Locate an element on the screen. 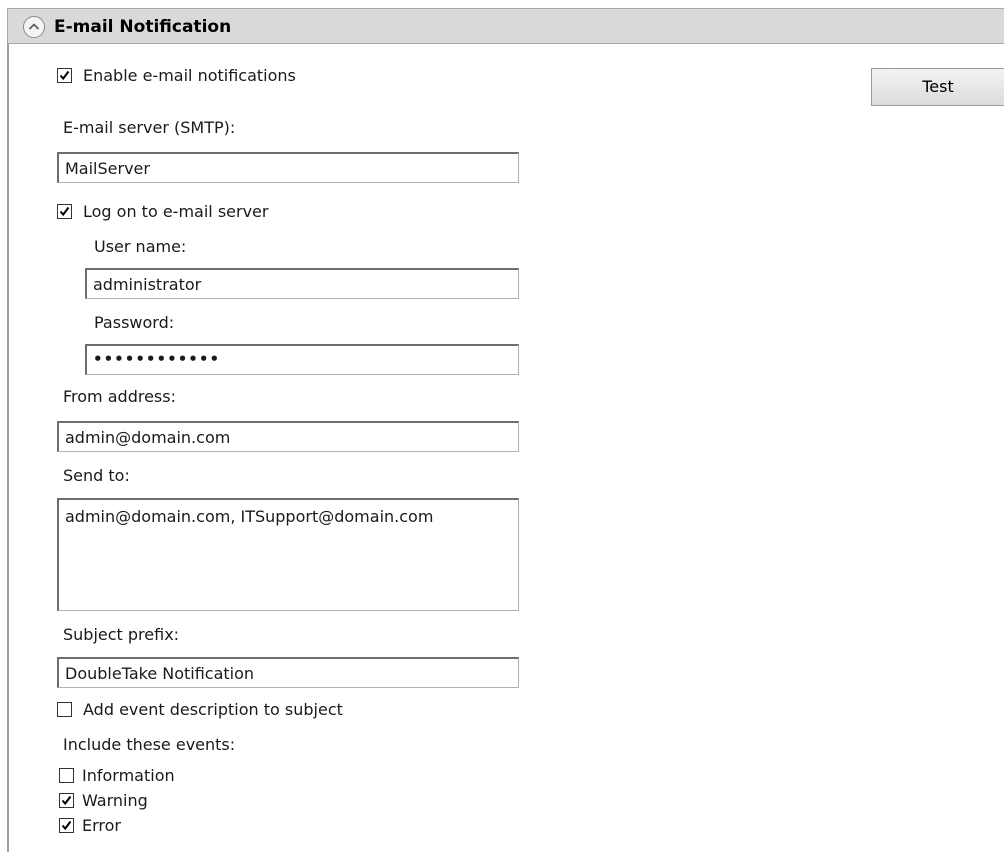 The image size is (1004, 852). section-title: E-mail Notification is located at coordinates (143, 27).